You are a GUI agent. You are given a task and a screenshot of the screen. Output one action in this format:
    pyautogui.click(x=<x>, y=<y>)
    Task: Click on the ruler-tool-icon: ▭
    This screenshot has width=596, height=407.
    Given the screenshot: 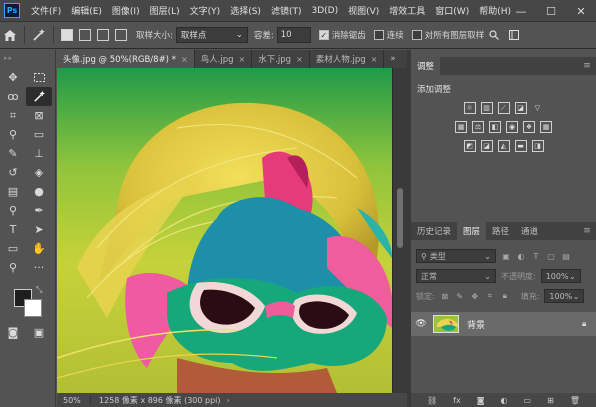 What is the action you would take?
    pyautogui.click(x=39, y=134)
    